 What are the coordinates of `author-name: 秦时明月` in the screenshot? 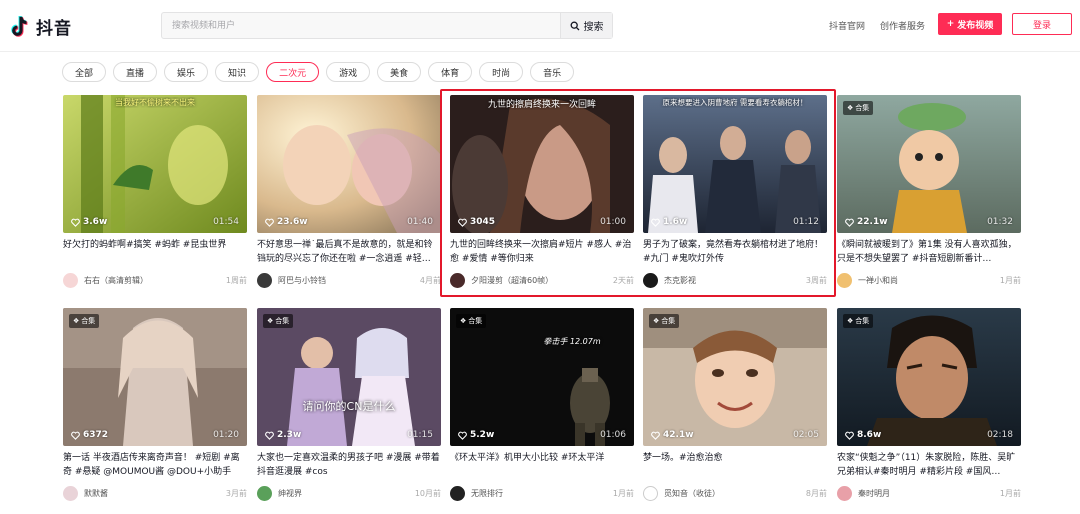 It's located at (929, 493).